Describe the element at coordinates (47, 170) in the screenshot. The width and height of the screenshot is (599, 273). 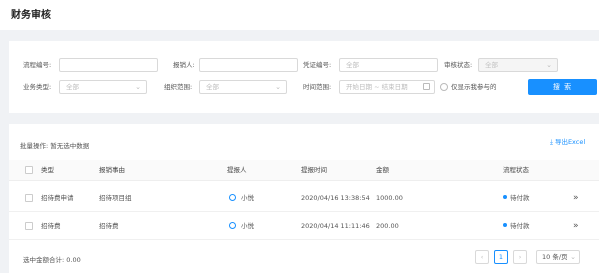
I see `col-type: 类型` at that location.